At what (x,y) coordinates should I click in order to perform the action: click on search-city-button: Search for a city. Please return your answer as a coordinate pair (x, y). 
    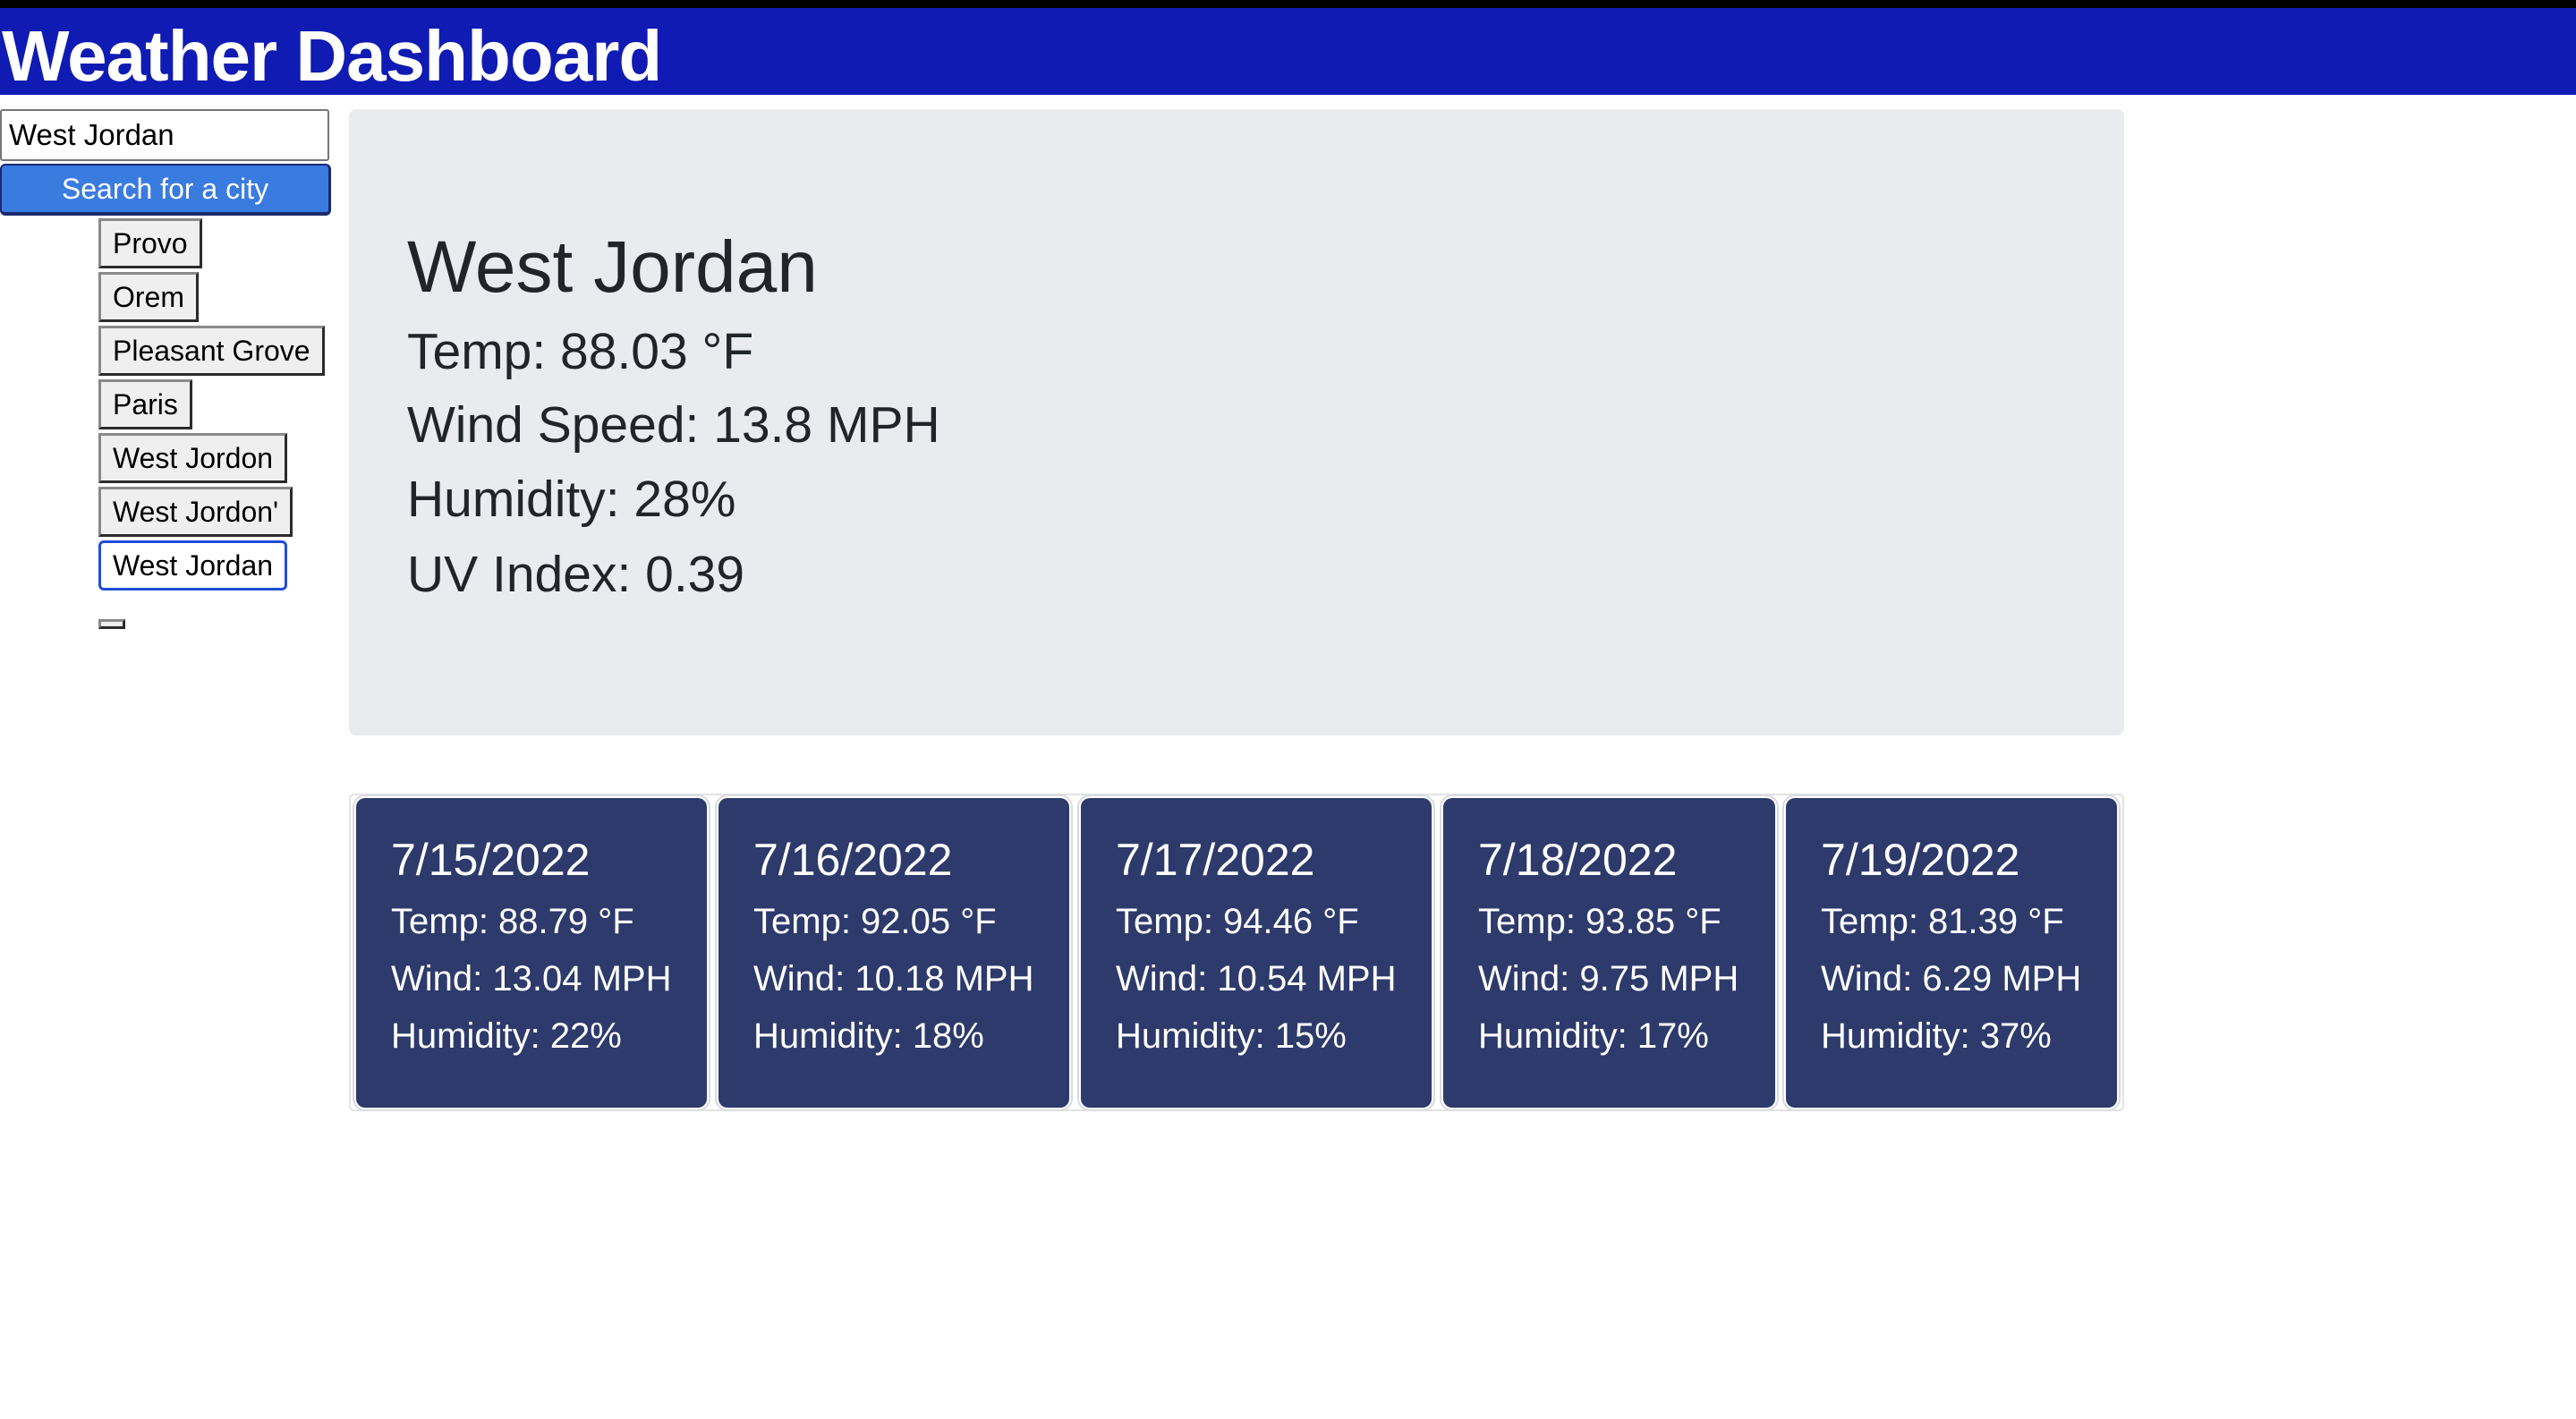
    Looking at the image, I should click on (165, 190).